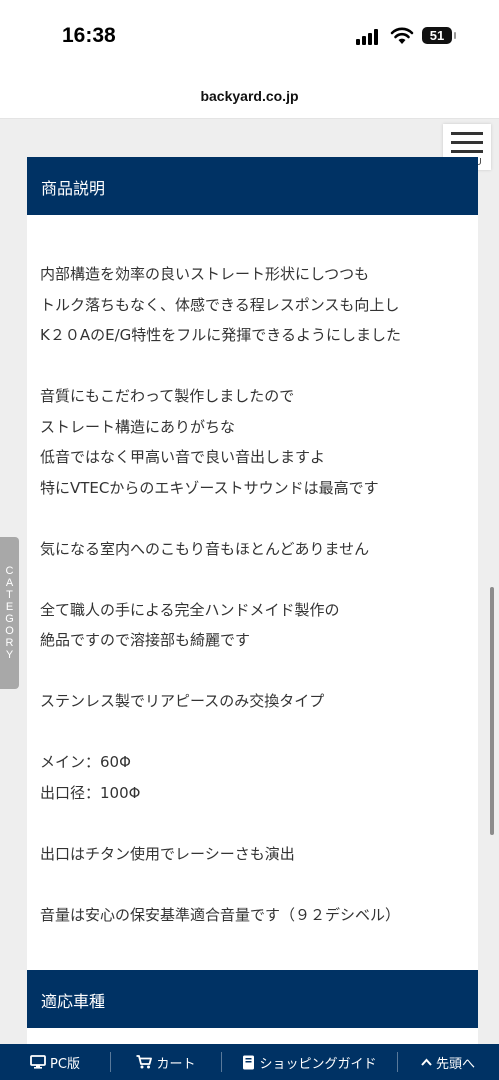  I want to click on section-title-vehicles: 適応車種, so click(73, 1001).